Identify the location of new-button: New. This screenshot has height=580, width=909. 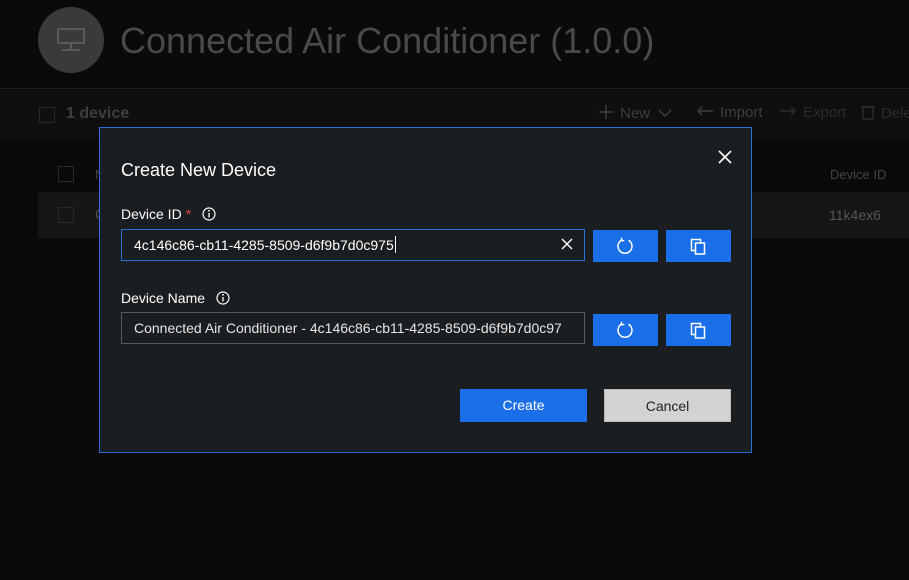
(635, 113).